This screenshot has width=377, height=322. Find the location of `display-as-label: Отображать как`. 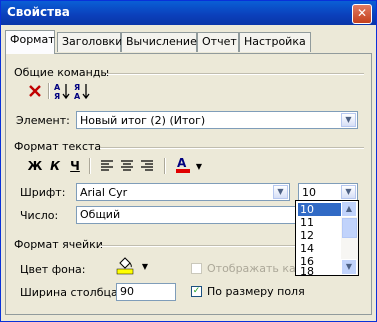

display-as-label: Отображать как is located at coordinates (253, 268).